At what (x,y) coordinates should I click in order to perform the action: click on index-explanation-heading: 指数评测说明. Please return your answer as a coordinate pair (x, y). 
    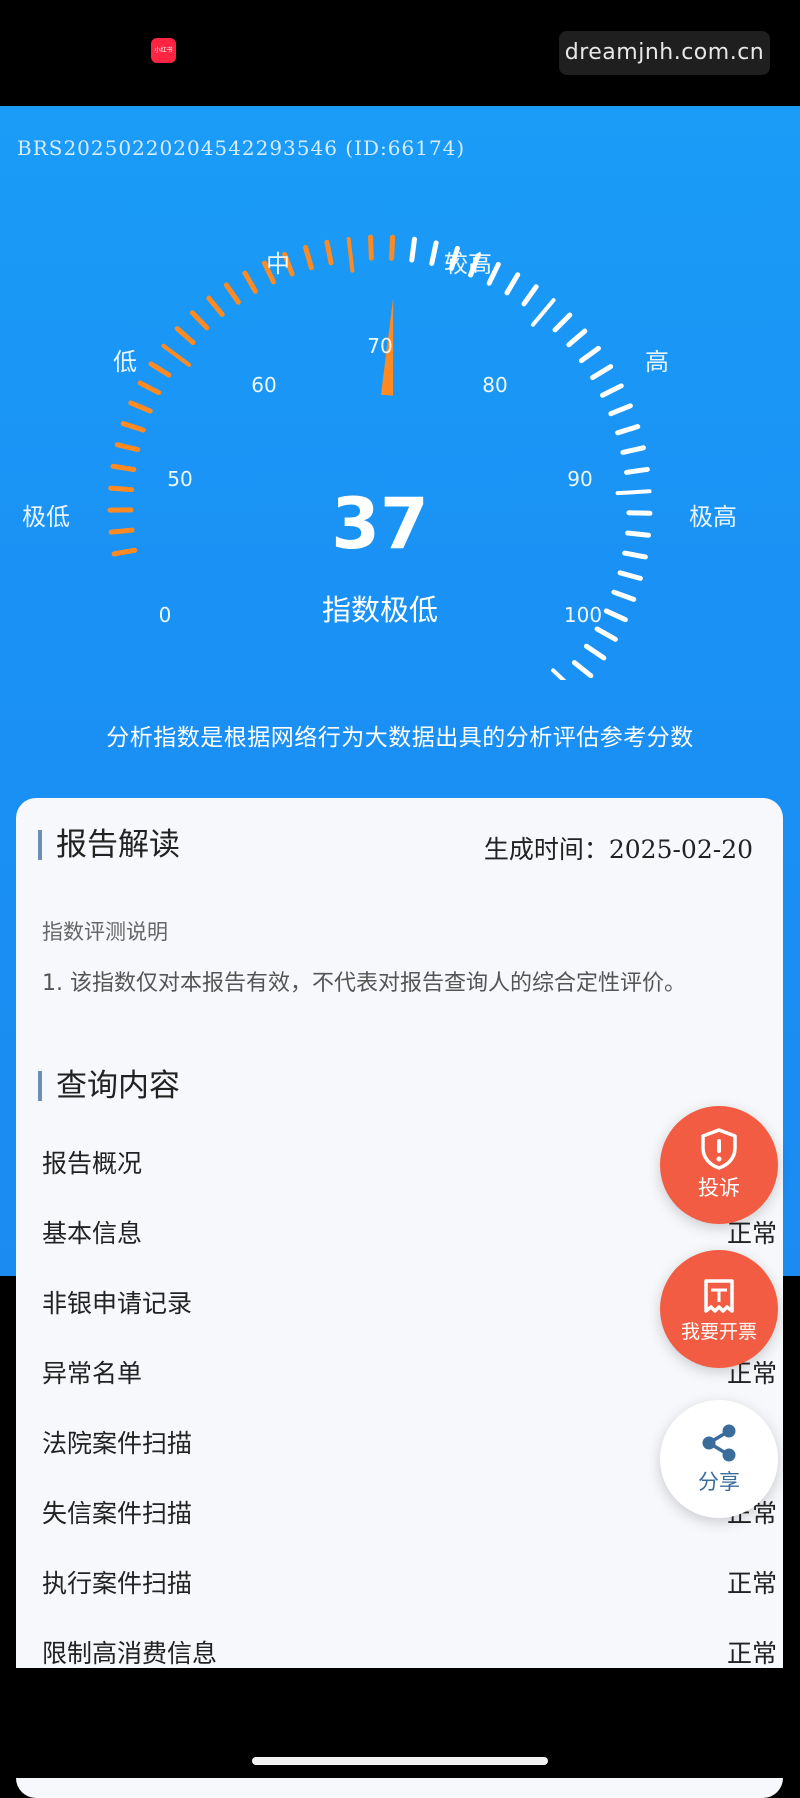
    Looking at the image, I should click on (105, 931).